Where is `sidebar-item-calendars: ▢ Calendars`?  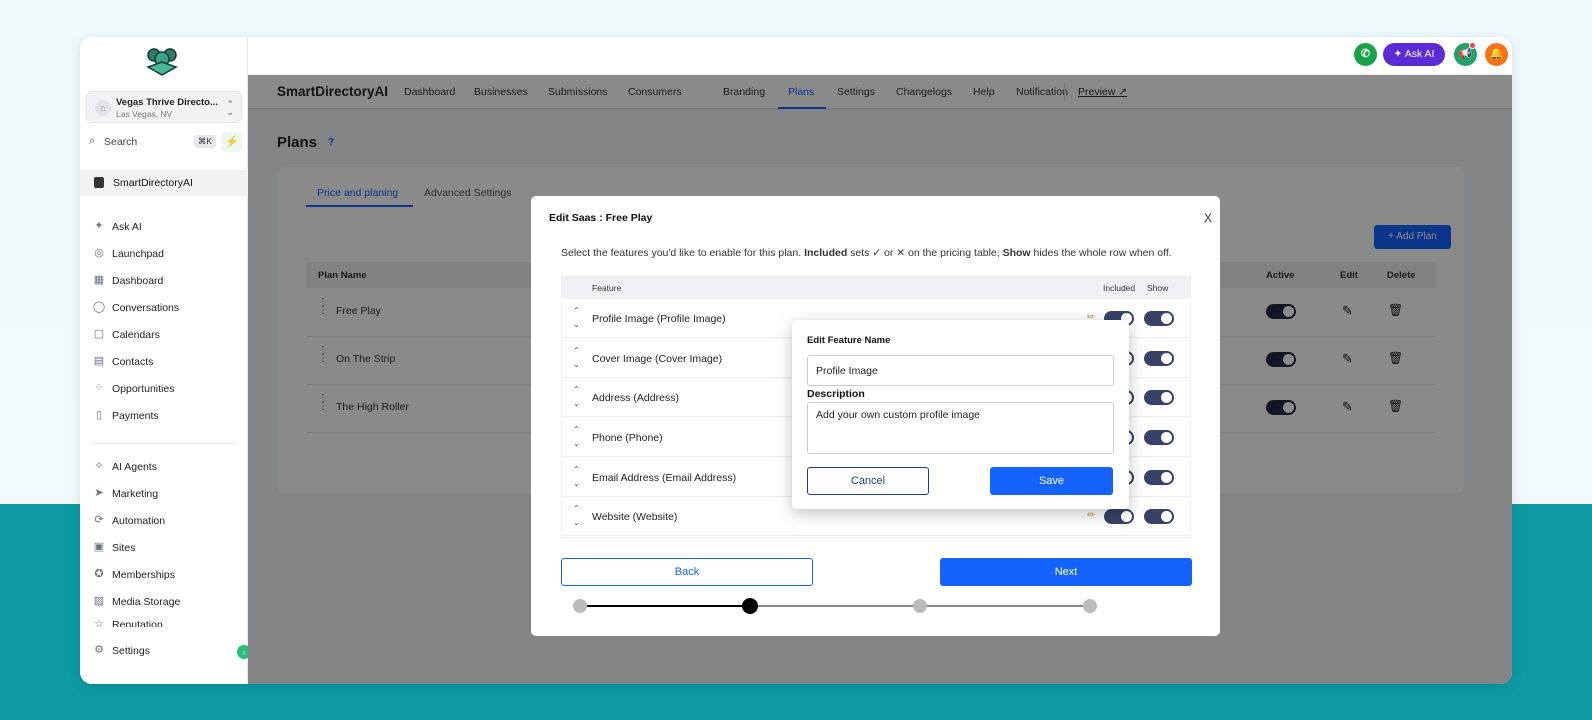 sidebar-item-calendars: ▢ Calendars is located at coordinates (164, 336).